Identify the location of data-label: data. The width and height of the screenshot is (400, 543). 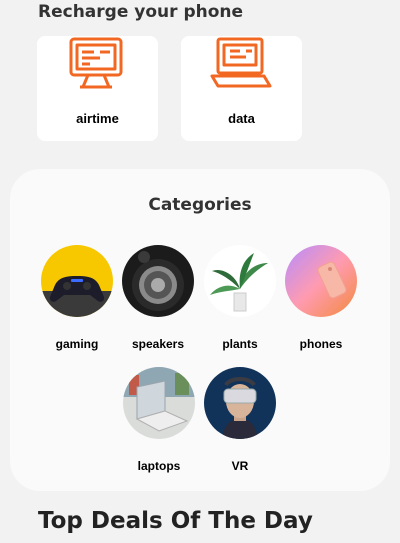
(241, 118).